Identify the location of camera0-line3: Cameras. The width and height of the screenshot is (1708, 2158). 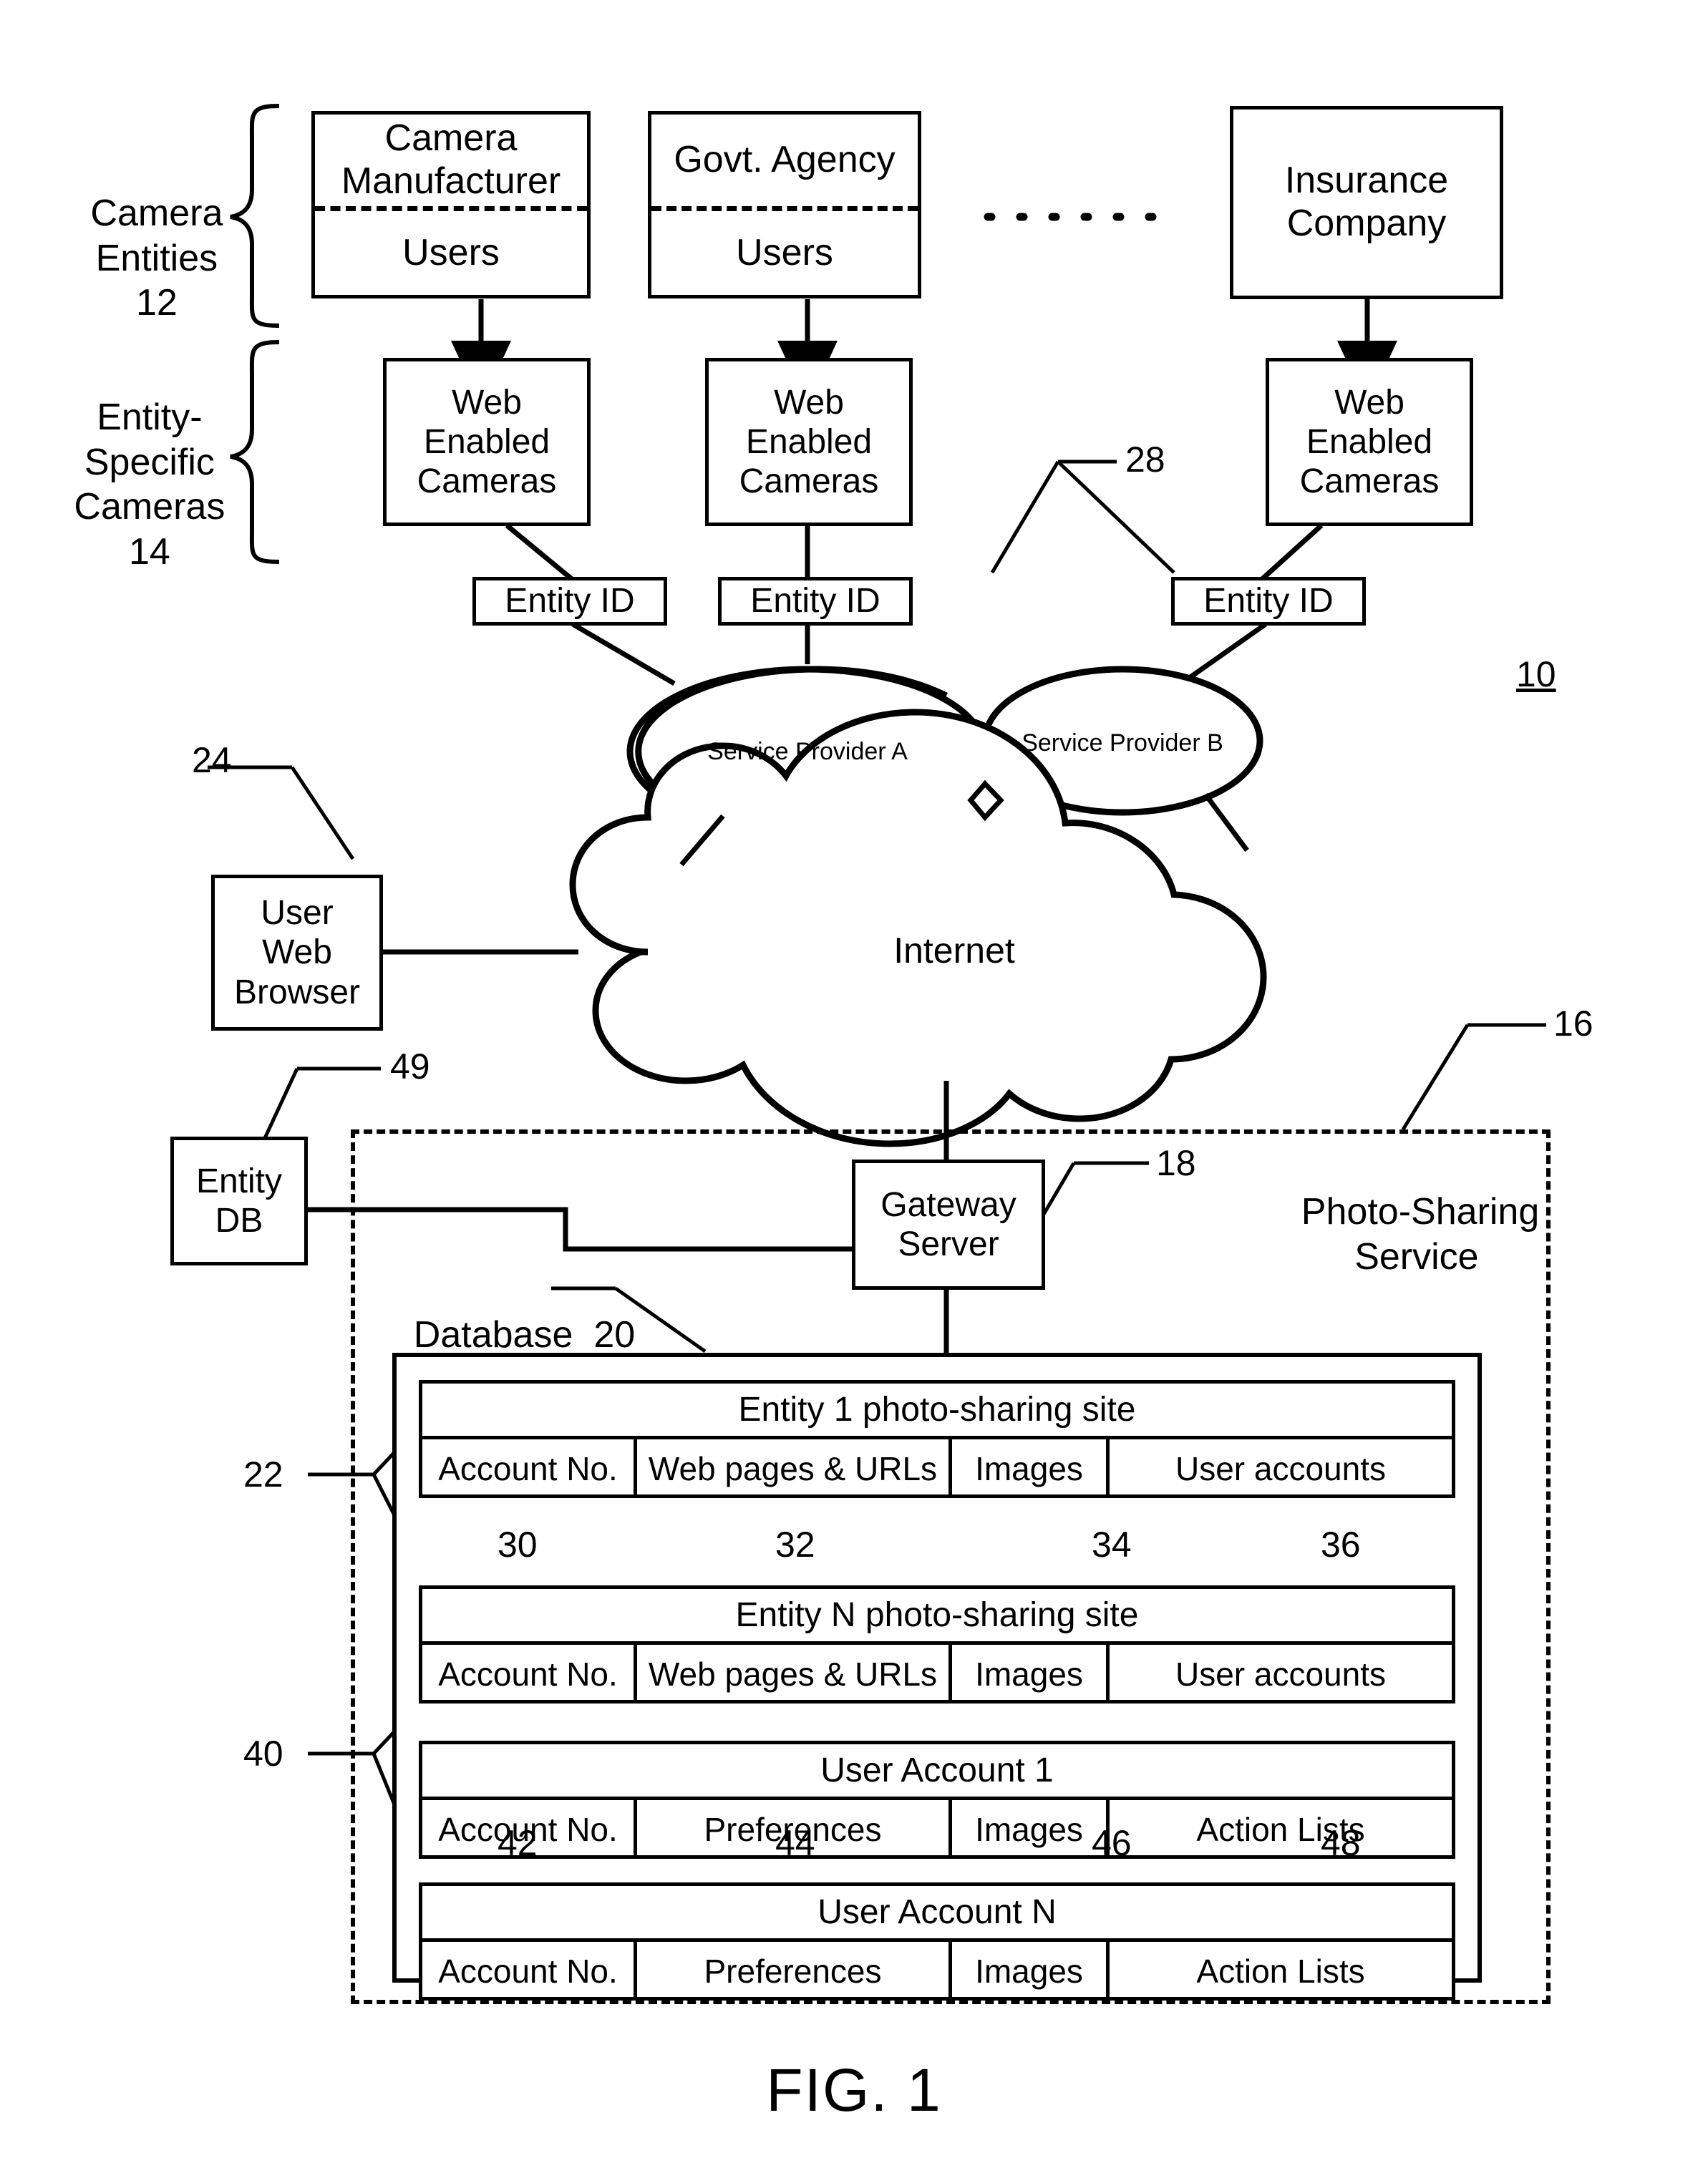
(487, 482).